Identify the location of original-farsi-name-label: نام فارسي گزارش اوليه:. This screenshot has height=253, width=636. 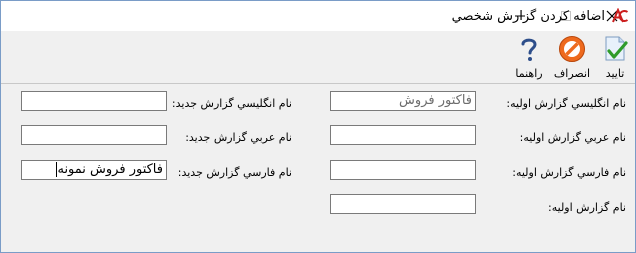
(569, 172).